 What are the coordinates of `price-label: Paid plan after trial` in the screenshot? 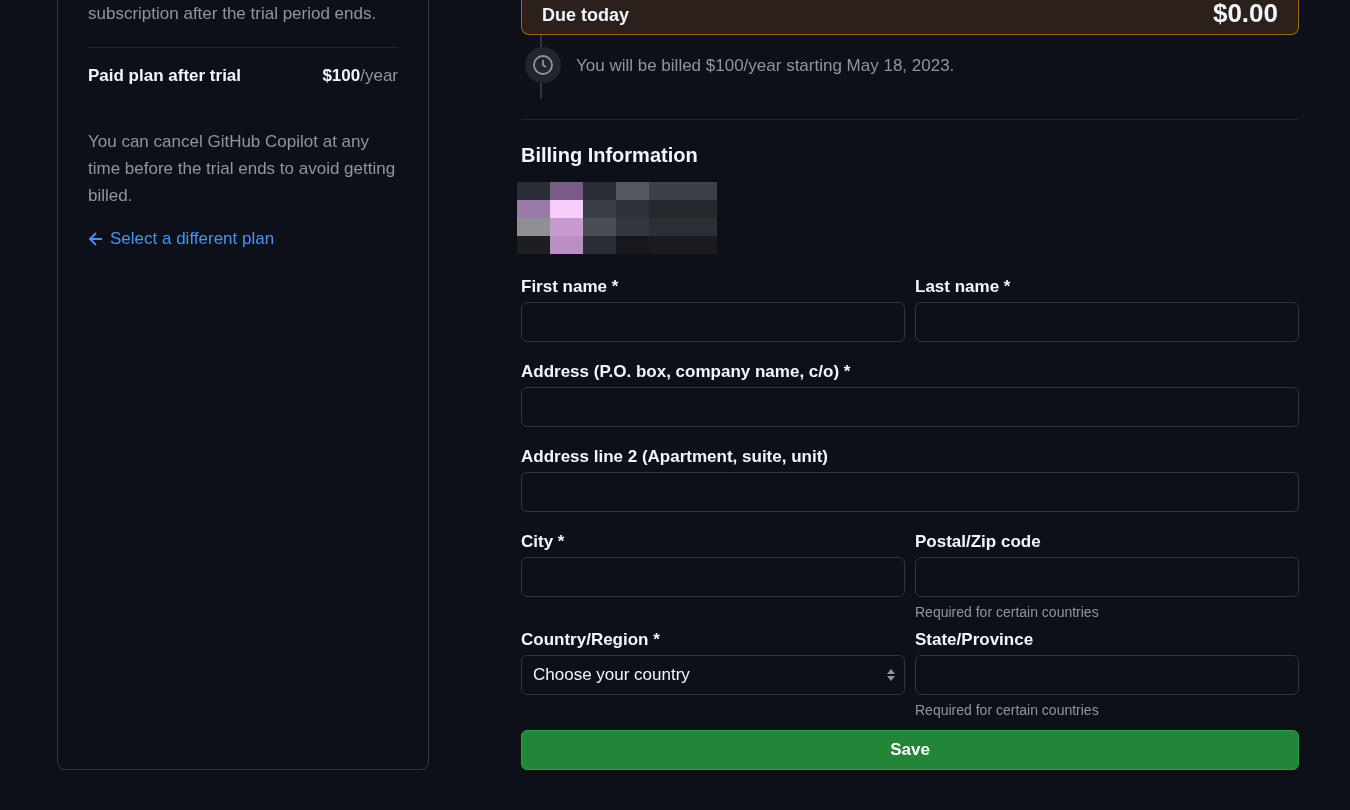 It's located at (165, 76).